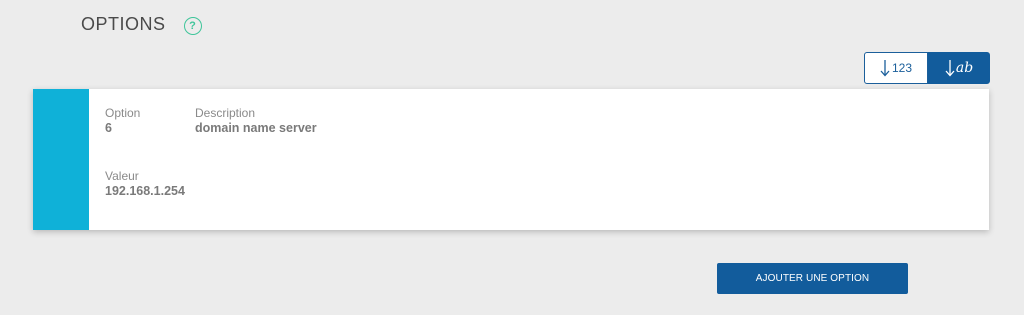 This screenshot has height=315, width=1024. Describe the element at coordinates (225, 113) in the screenshot. I see `option-description-label: Description` at that location.